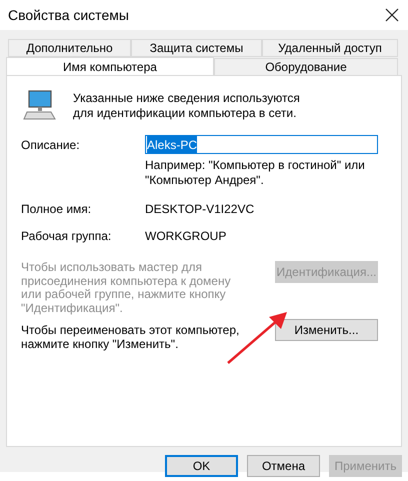 Image resolution: width=408 pixels, height=481 pixels. What do you see at coordinates (51, 145) in the screenshot?
I see `field-label: Описание:` at bounding box center [51, 145].